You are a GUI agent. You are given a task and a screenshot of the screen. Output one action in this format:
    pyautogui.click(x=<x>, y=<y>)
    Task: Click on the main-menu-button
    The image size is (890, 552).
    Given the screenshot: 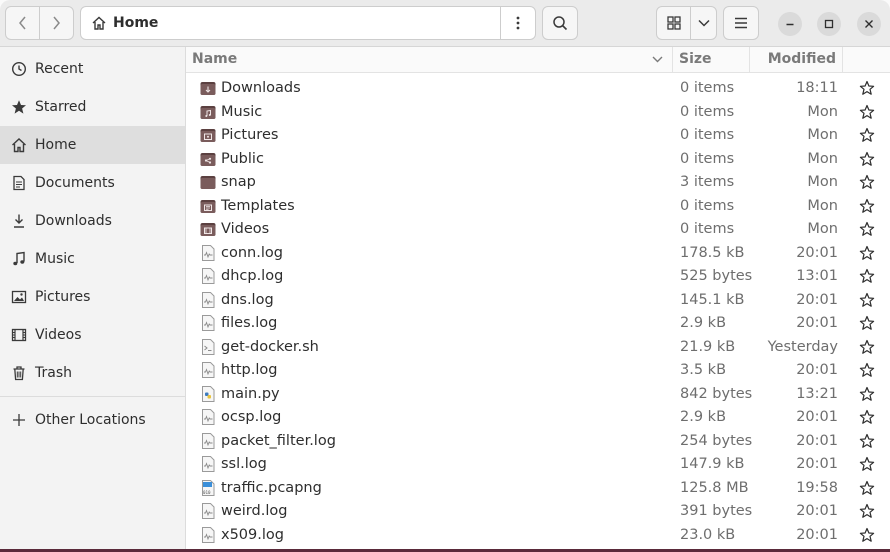 What is the action you would take?
    pyautogui.click(x=741, y=23)
    